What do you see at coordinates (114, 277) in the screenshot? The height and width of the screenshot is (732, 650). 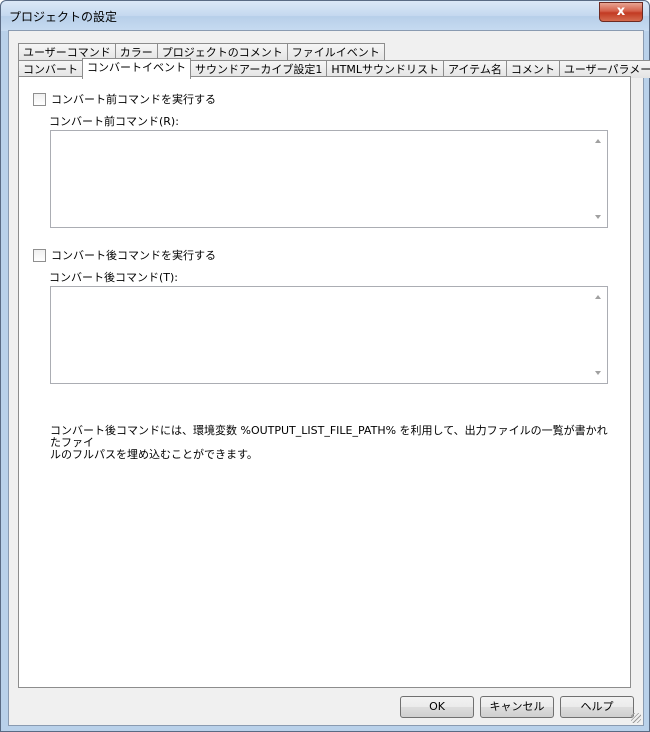 I see `post-command-label: コンバート後コマンド(T):` at bounding box center [114, 277].